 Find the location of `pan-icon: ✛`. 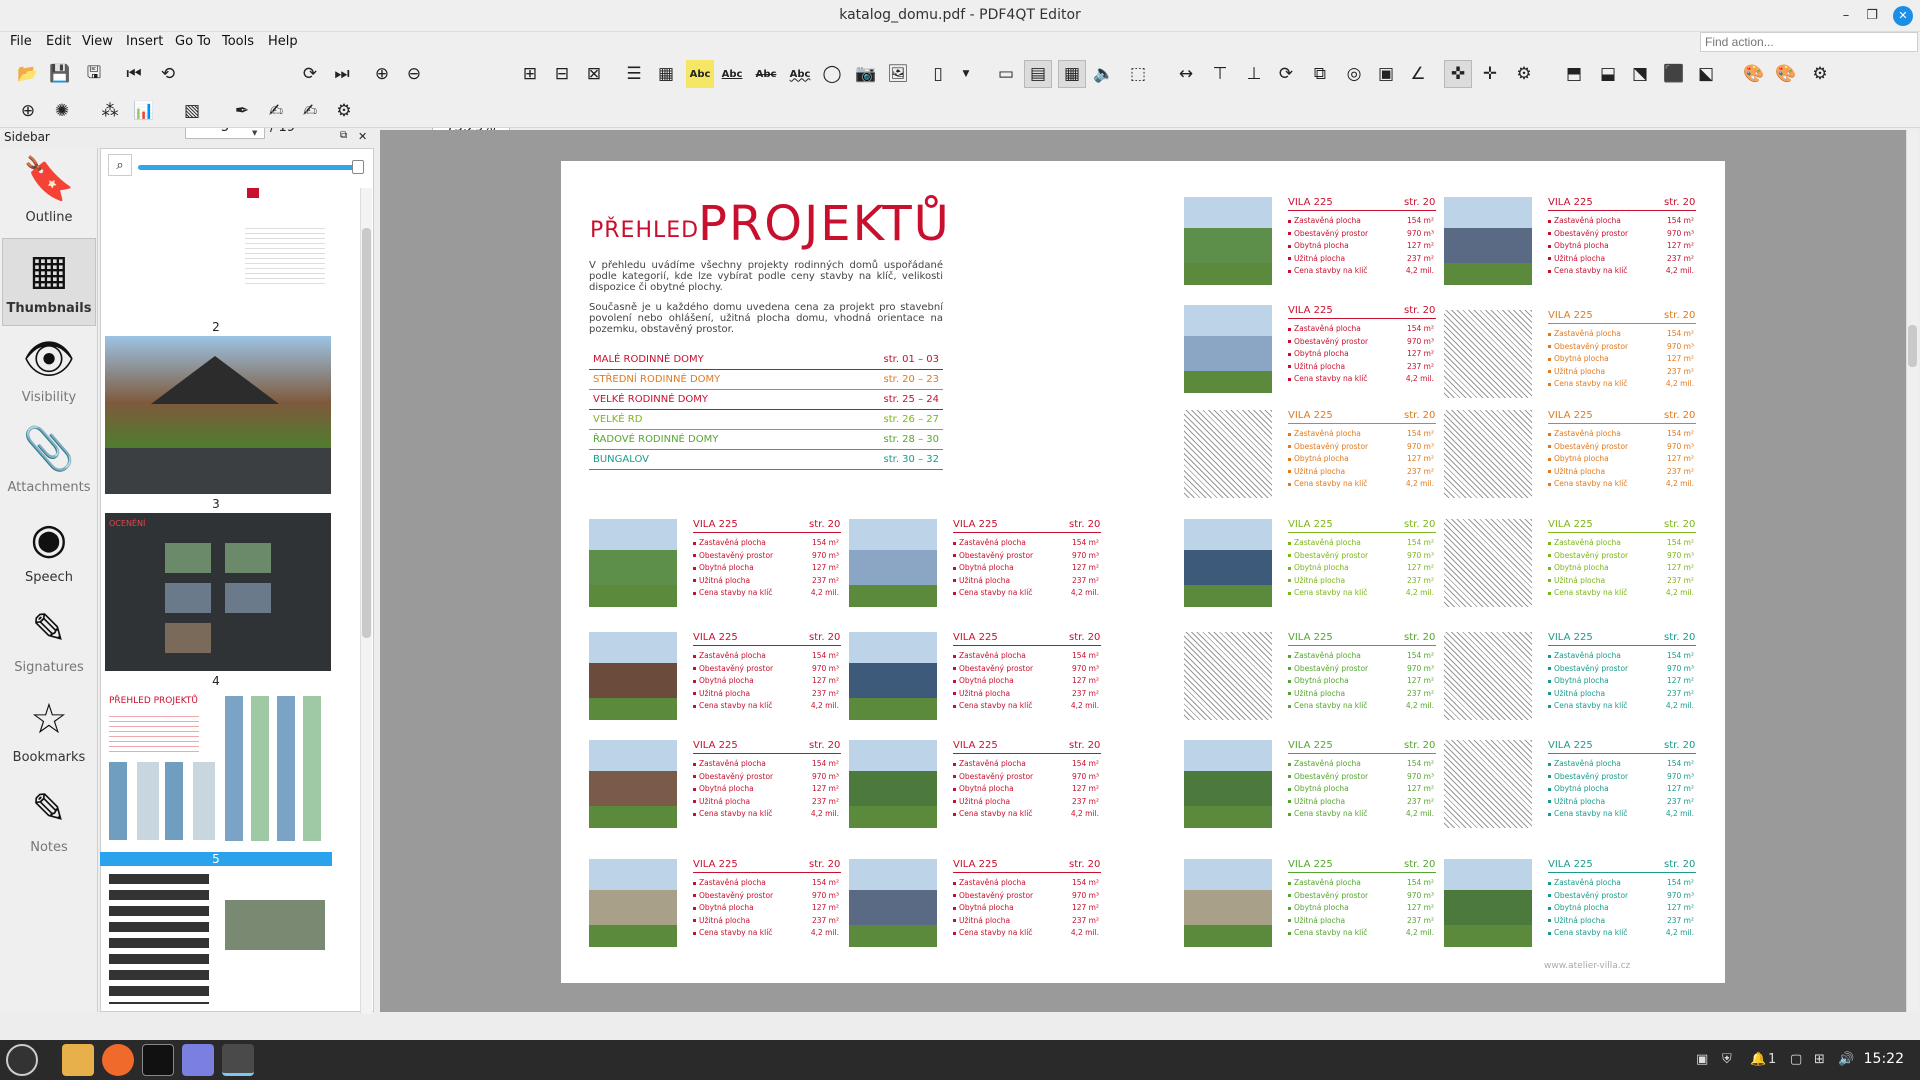

pan-icon: ✛ is located at coordinates (1490, 74).